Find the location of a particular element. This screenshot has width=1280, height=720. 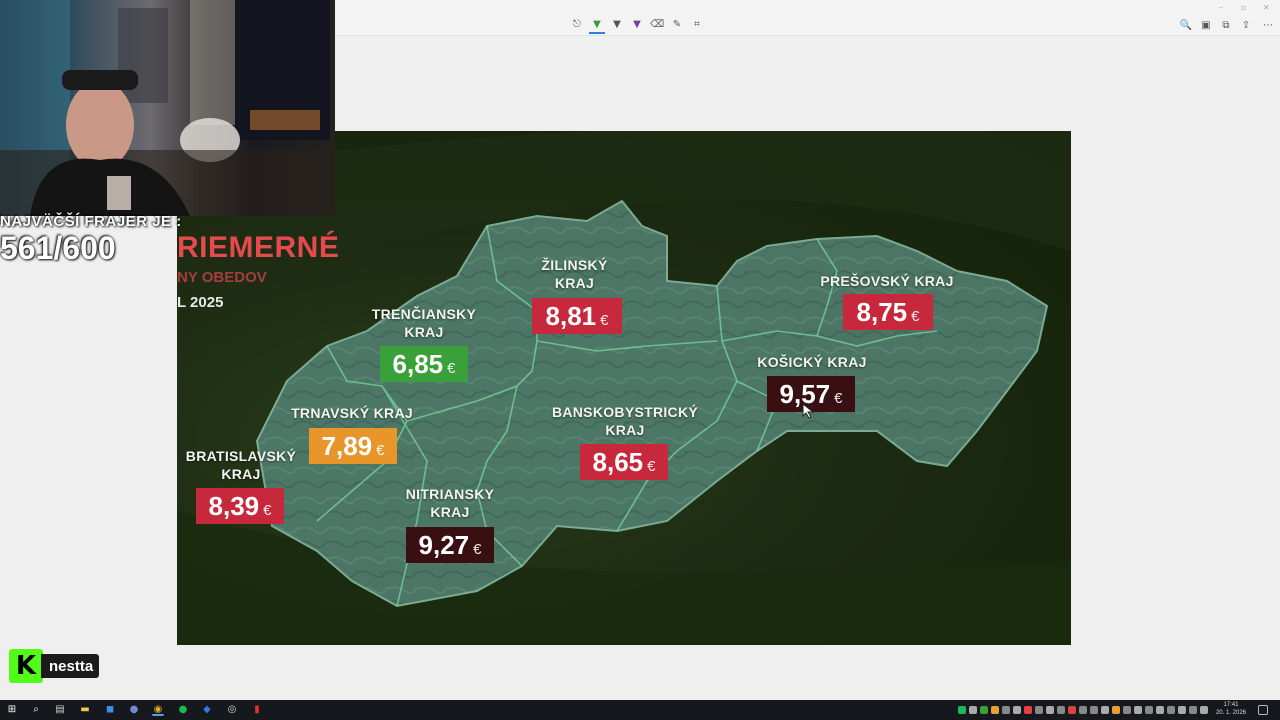

minimize-icon: – is located at coordinates (1221, 7).